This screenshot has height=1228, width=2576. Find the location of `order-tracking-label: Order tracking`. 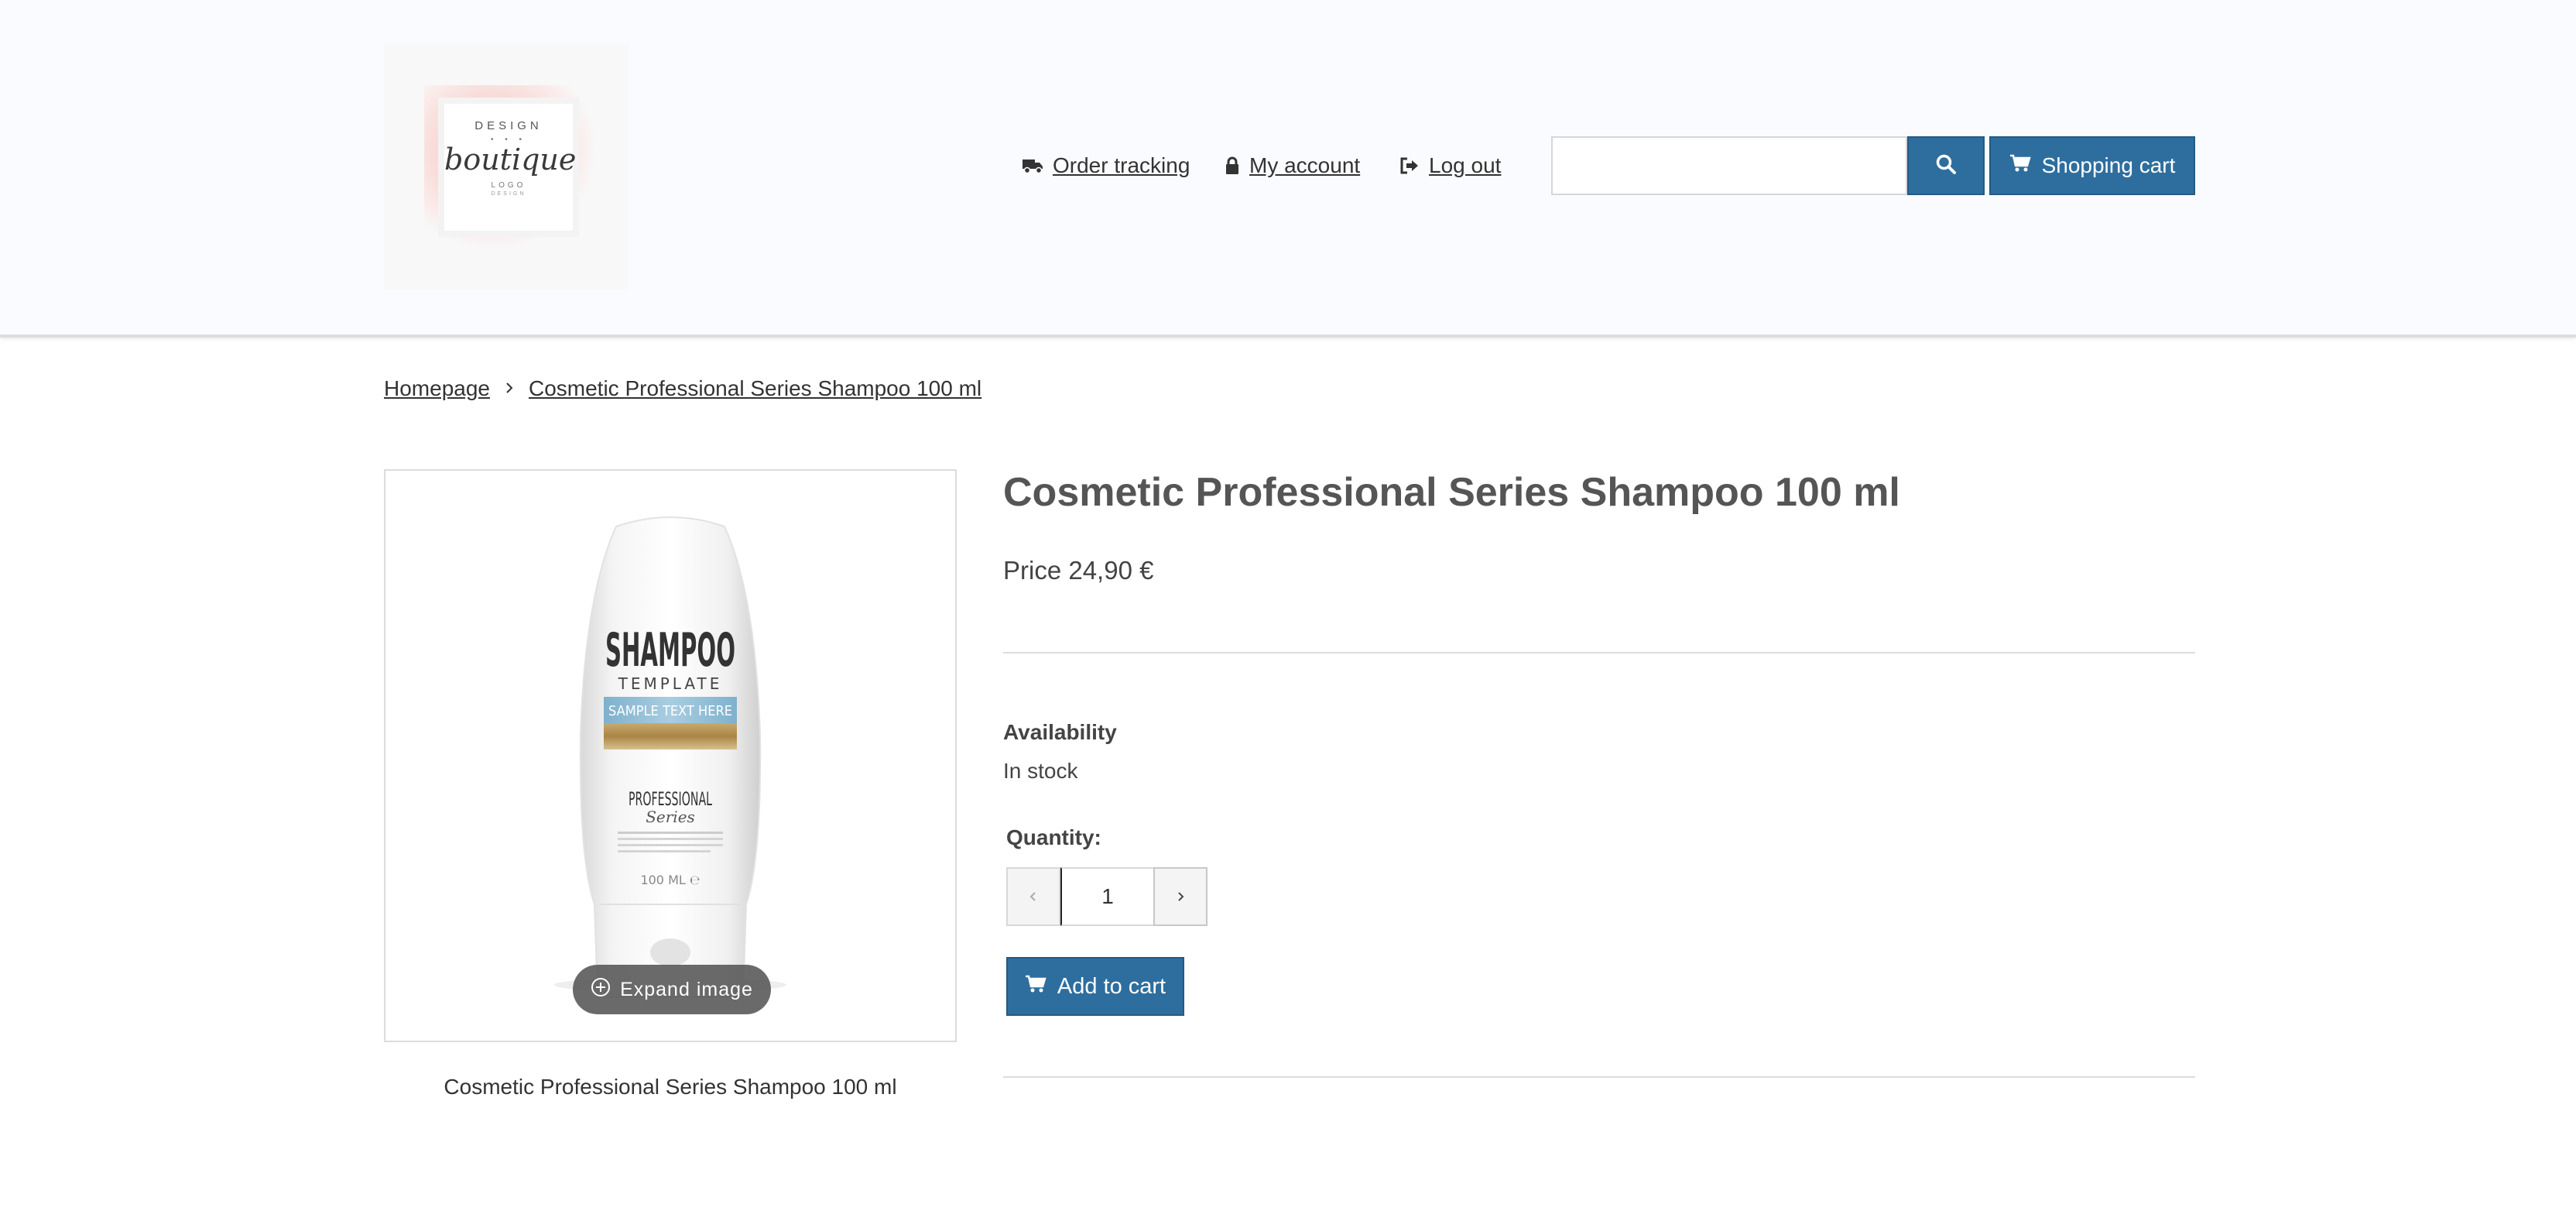

order-tracking-label: Order tracking is located at coordinates (1121, 165).